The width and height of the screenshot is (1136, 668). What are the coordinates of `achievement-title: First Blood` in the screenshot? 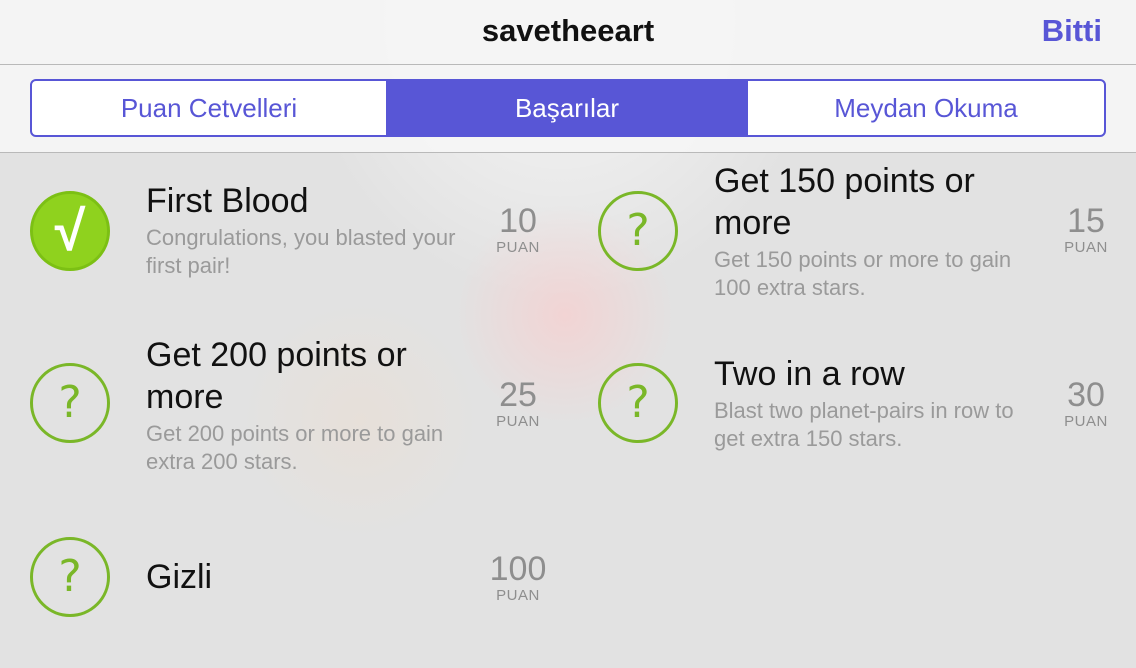 It's located at (227, 201).